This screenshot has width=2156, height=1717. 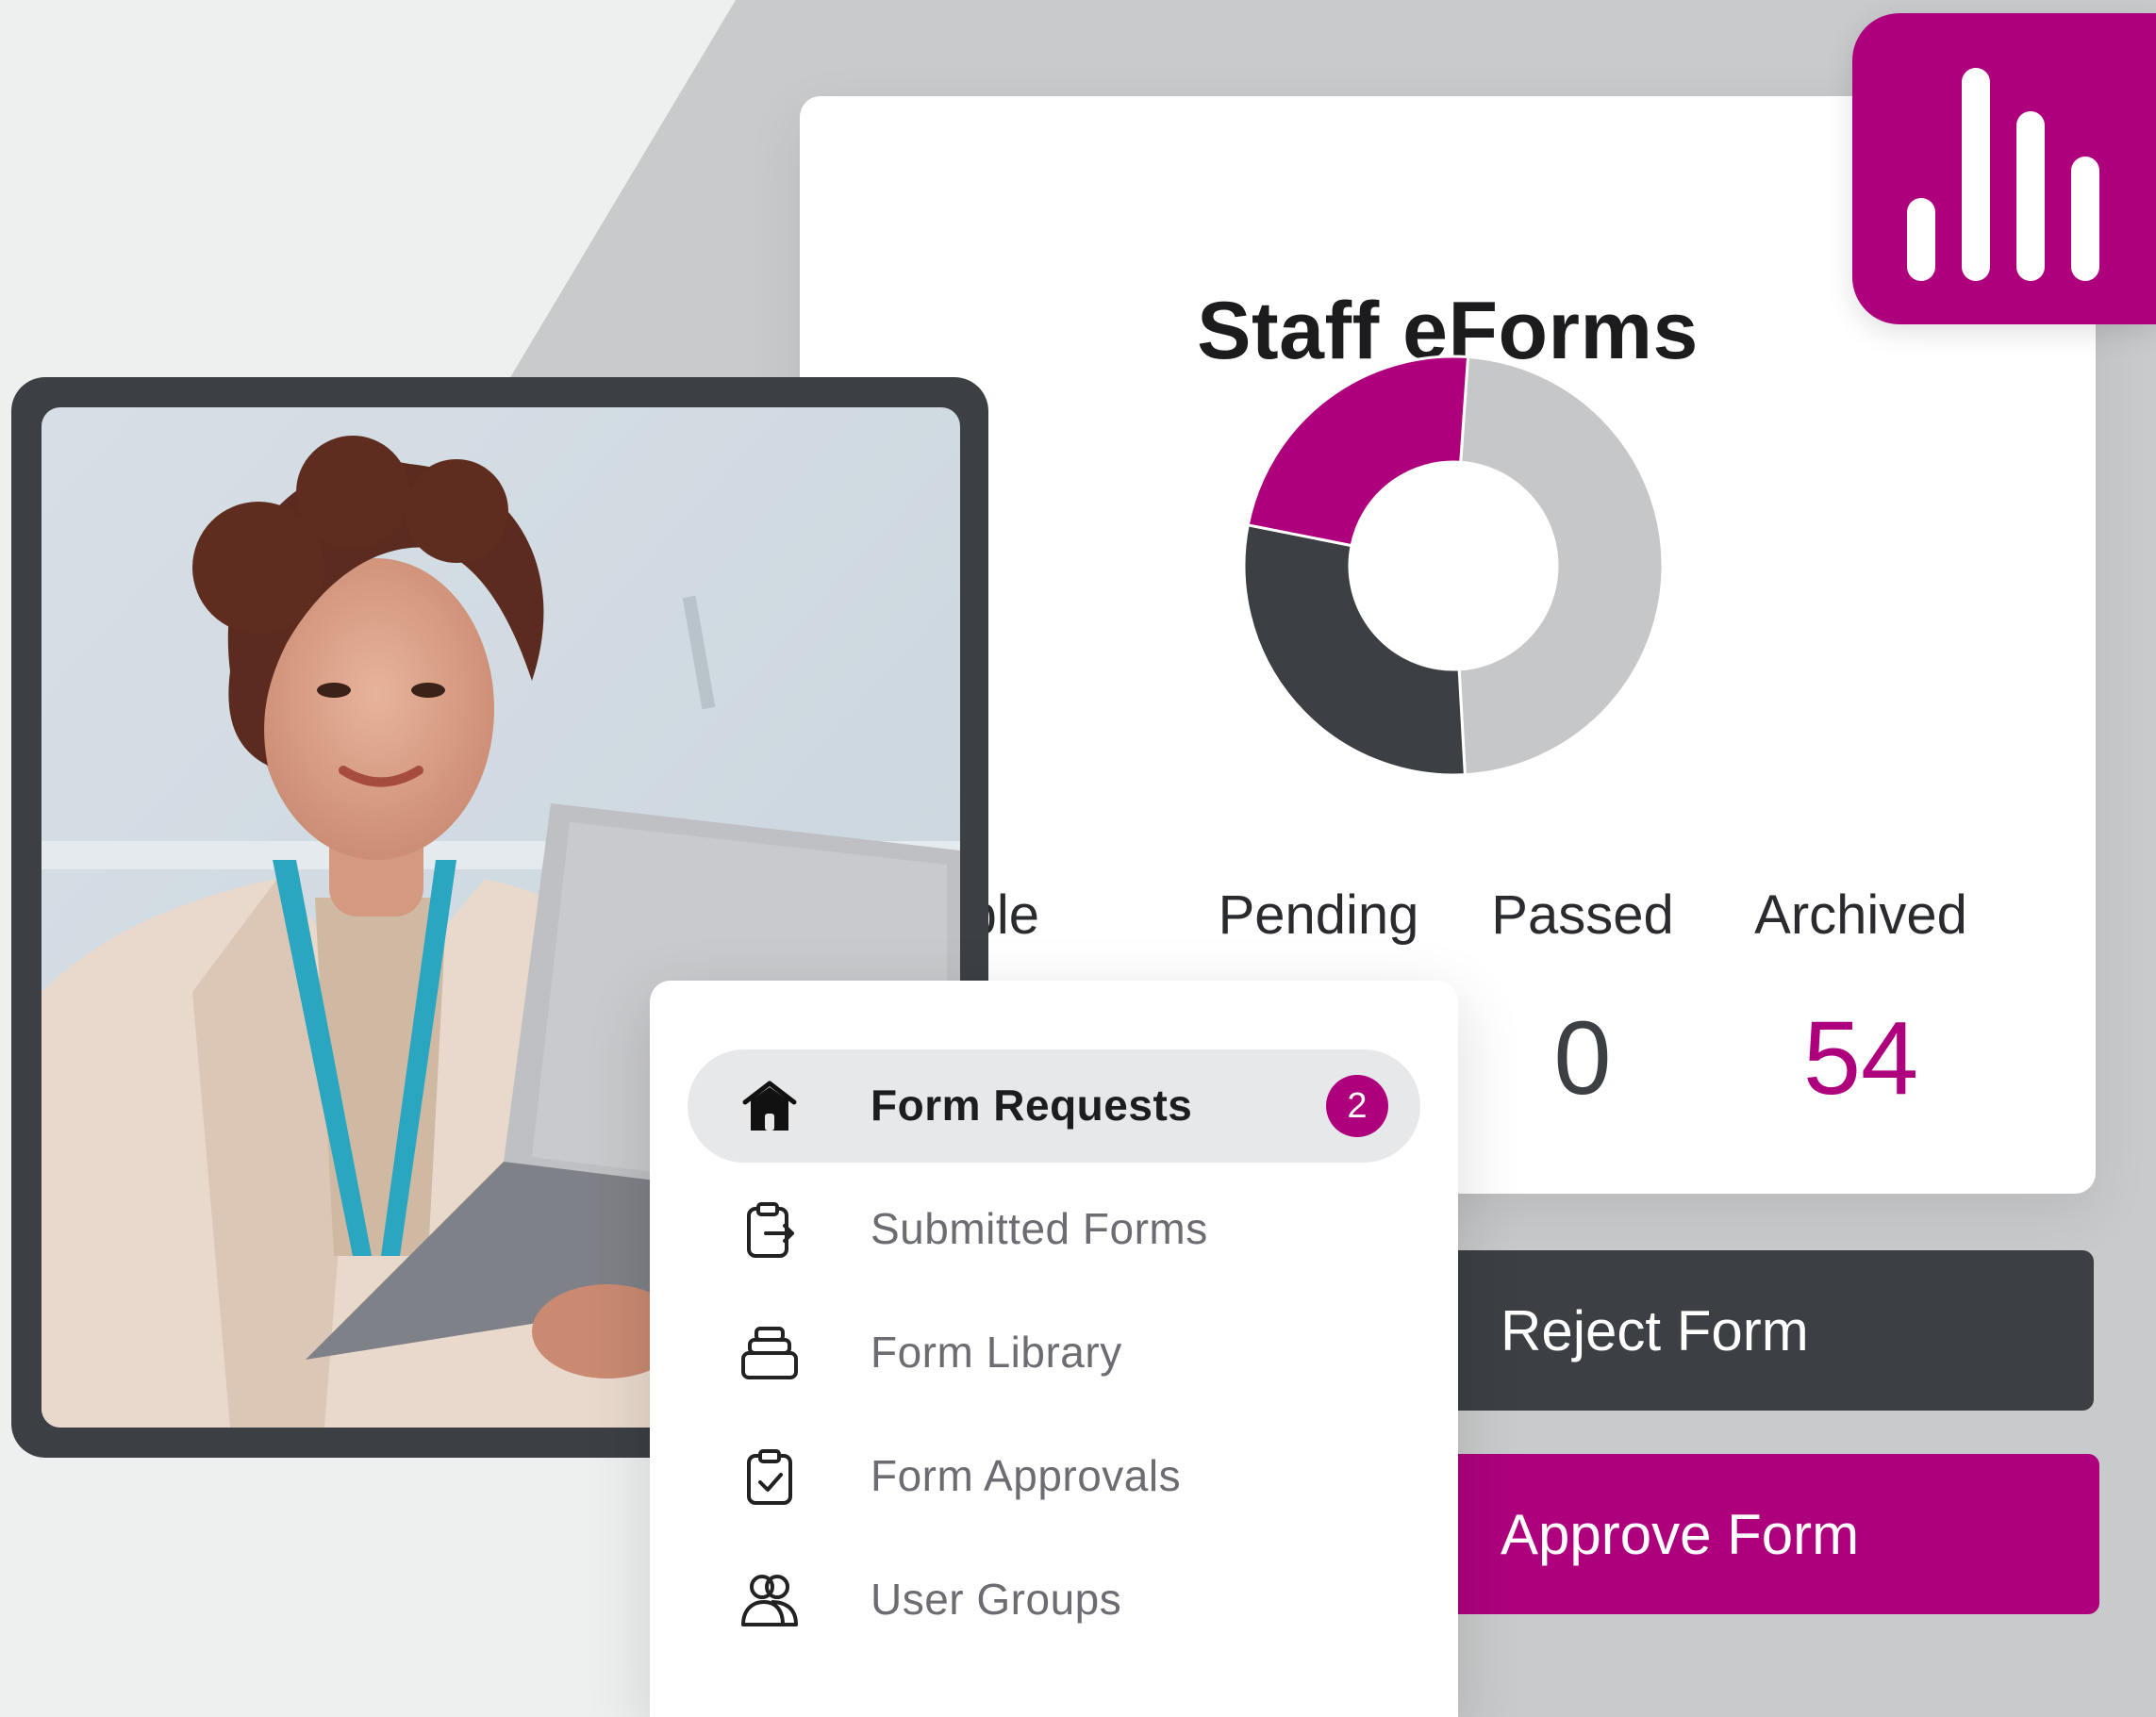 What do you see at coordinates (2003, 174) in the screenshot?
I see `bar-chart-icon` at bounding box center [2003, 174].